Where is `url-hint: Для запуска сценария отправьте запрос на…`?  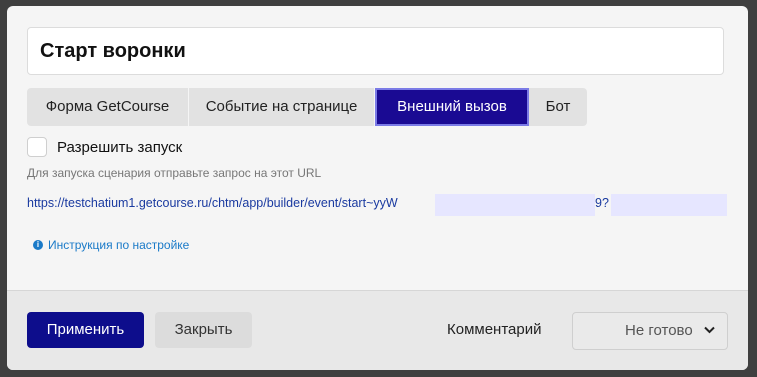 url-hint: Для запуска сценария отправьте запрос на… is located at coordinates (174, 173).